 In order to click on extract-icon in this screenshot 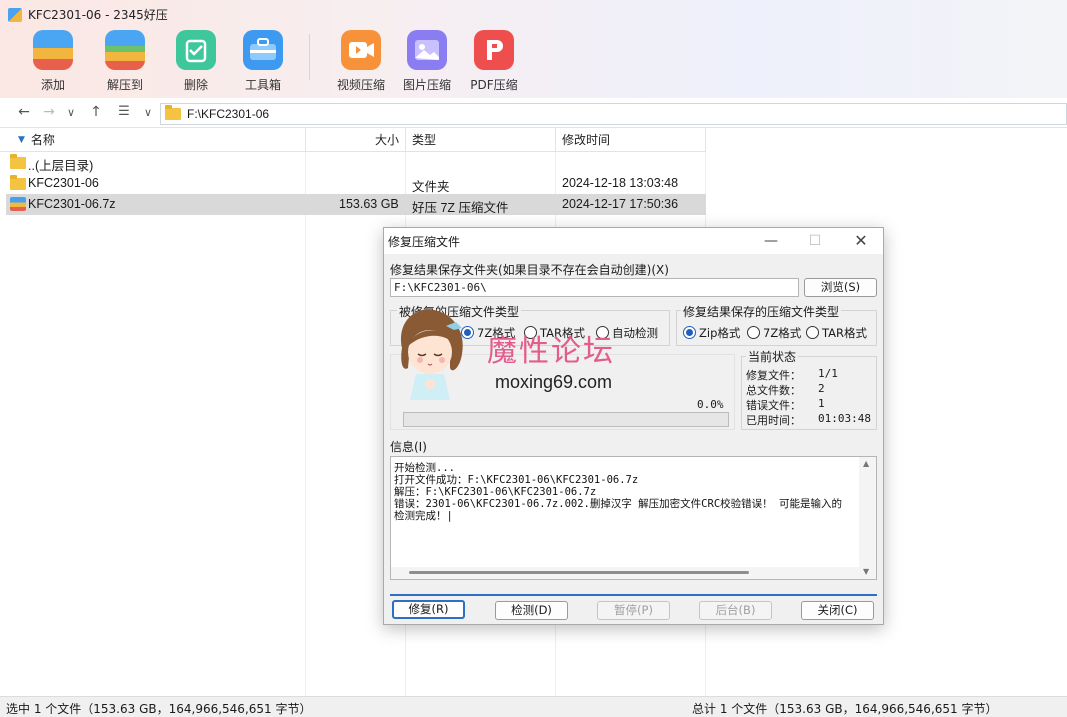, I will do `click(125, 50)`.